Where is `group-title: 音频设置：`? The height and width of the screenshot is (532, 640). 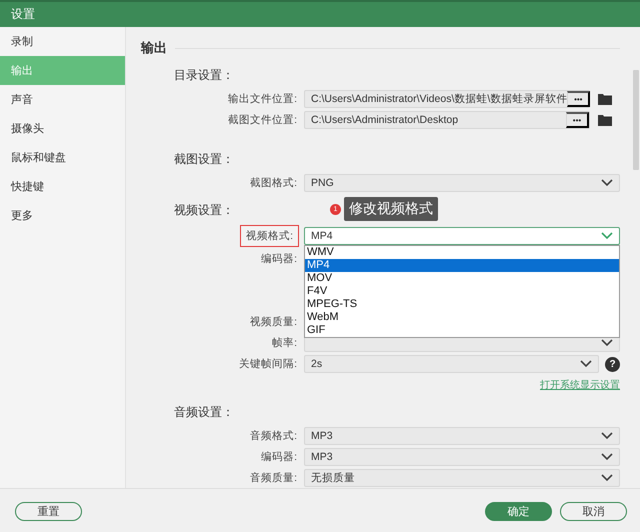
group-title: 音频设置： is located at coordinates (204, 412).